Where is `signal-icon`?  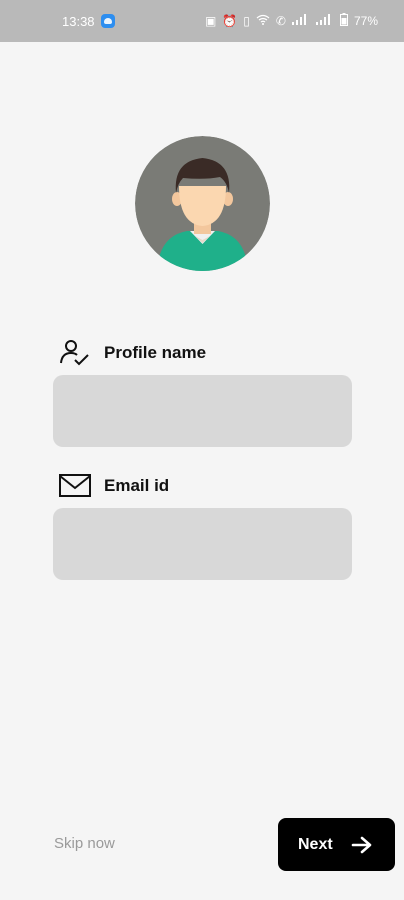
signal-icon is located at coordinates (300, 21).